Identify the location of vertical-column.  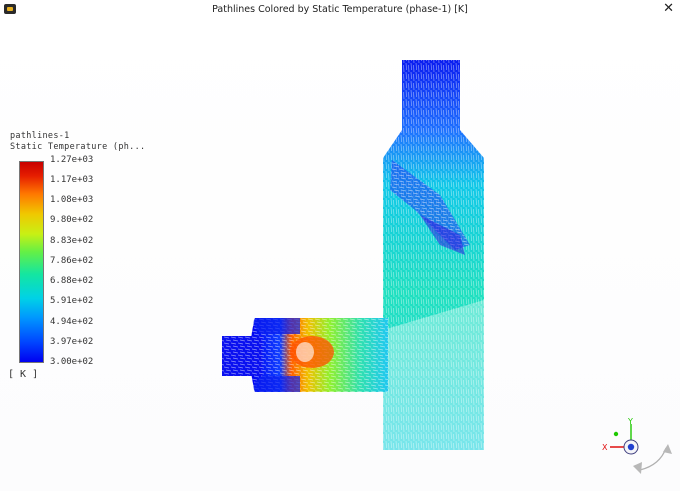
(433, 255).